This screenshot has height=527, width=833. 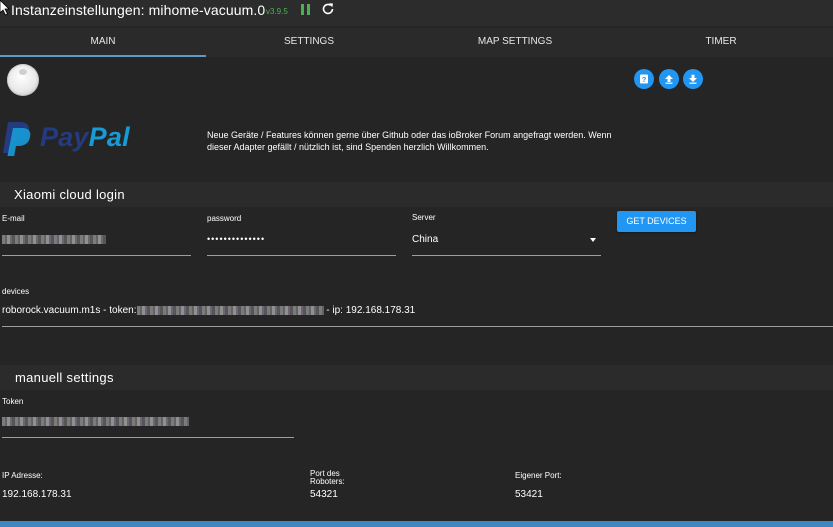 What do you see at coordinates (148, 437) in the screenshot?
I see `token-underline` at bounding box center [148, 437].